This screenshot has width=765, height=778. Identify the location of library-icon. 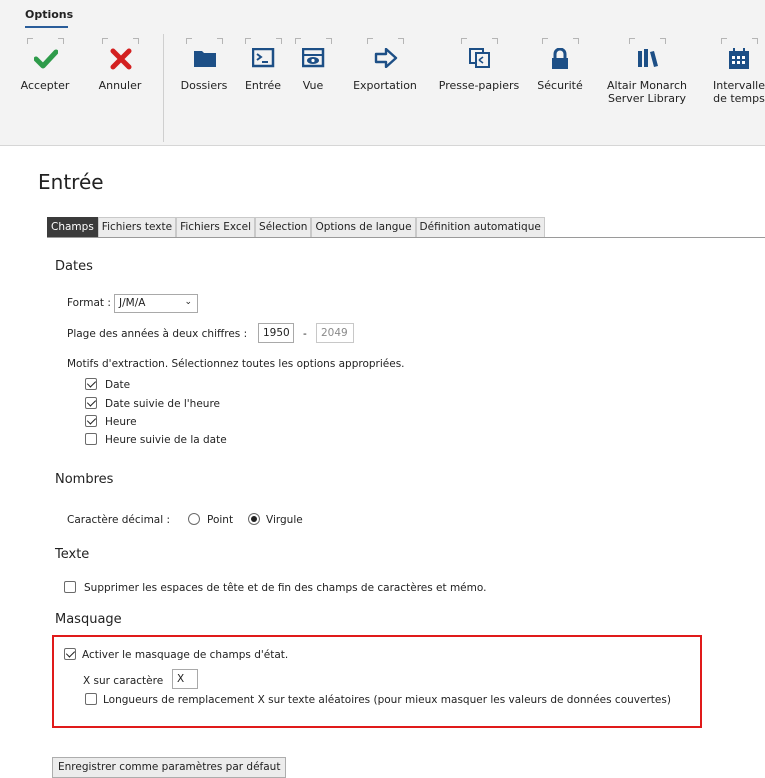
(647, 57).